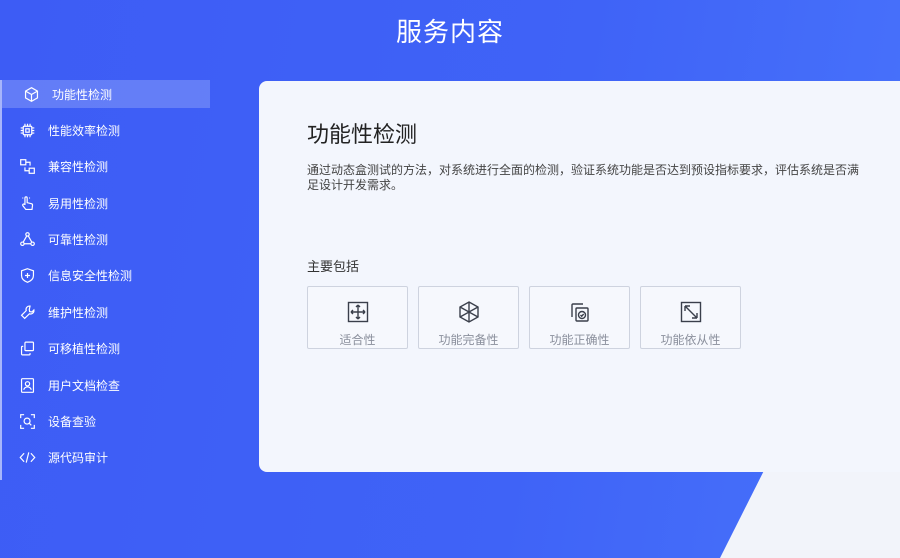 The width and height of the screenshot is (900, 558). I want to click on resize-diagonal-icon, so click(691, 312).